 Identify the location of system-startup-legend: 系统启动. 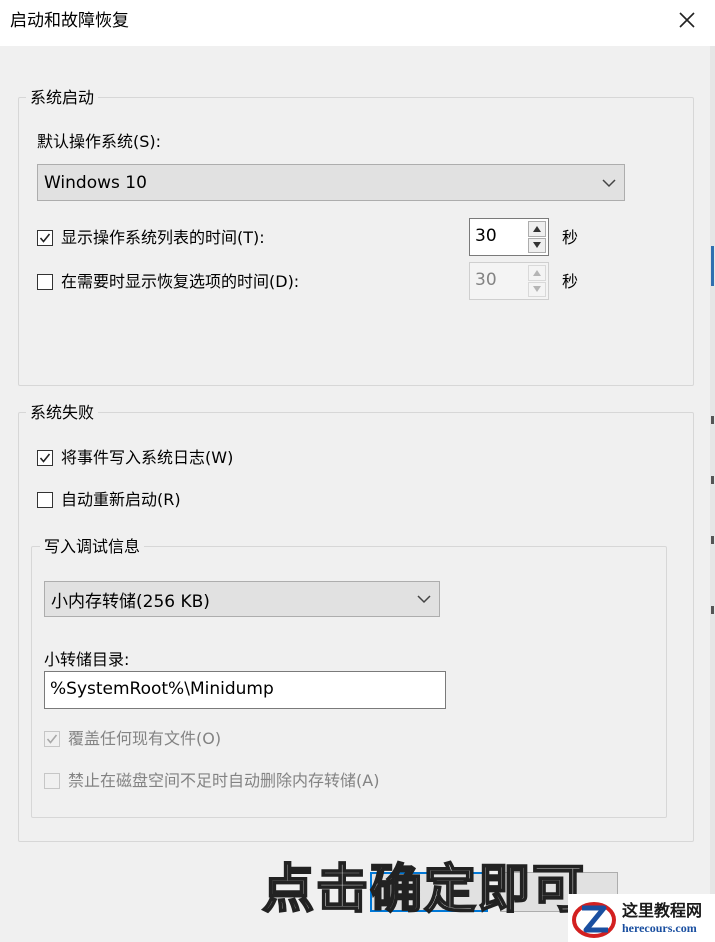
(62, 98).